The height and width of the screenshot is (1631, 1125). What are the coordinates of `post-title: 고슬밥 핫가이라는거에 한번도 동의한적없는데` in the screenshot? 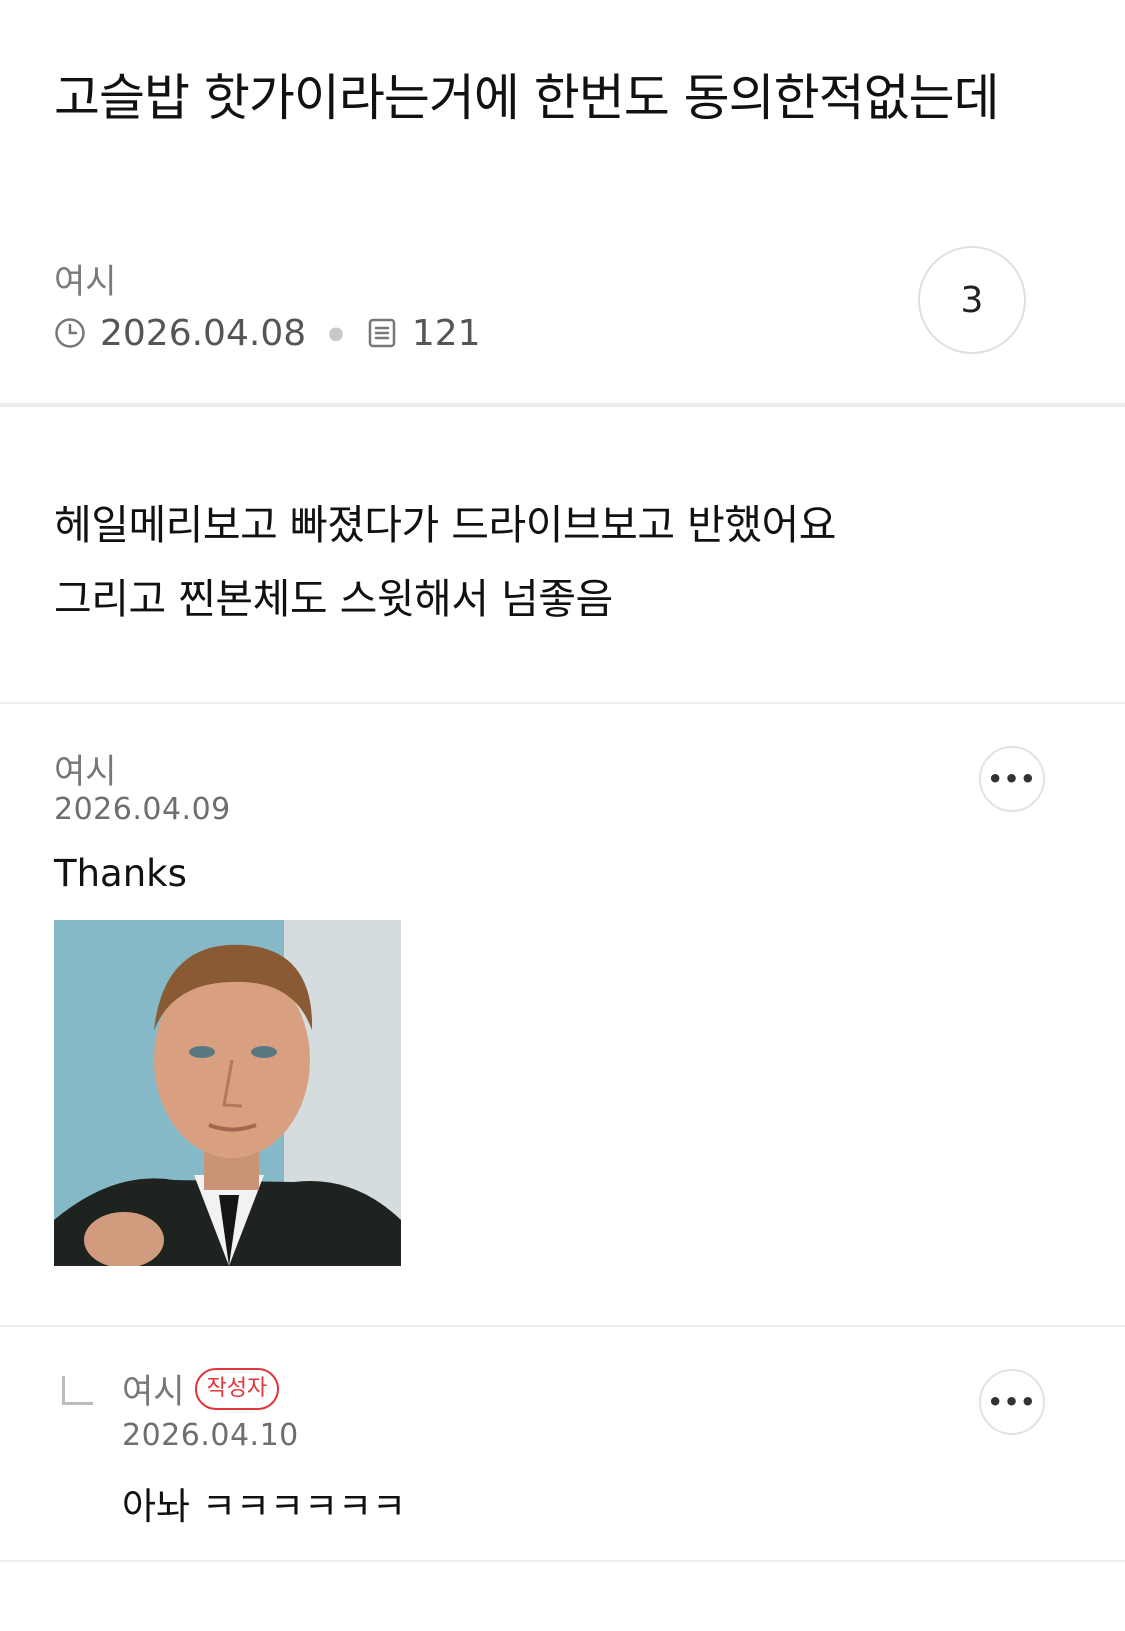 It's located at (527, 98).